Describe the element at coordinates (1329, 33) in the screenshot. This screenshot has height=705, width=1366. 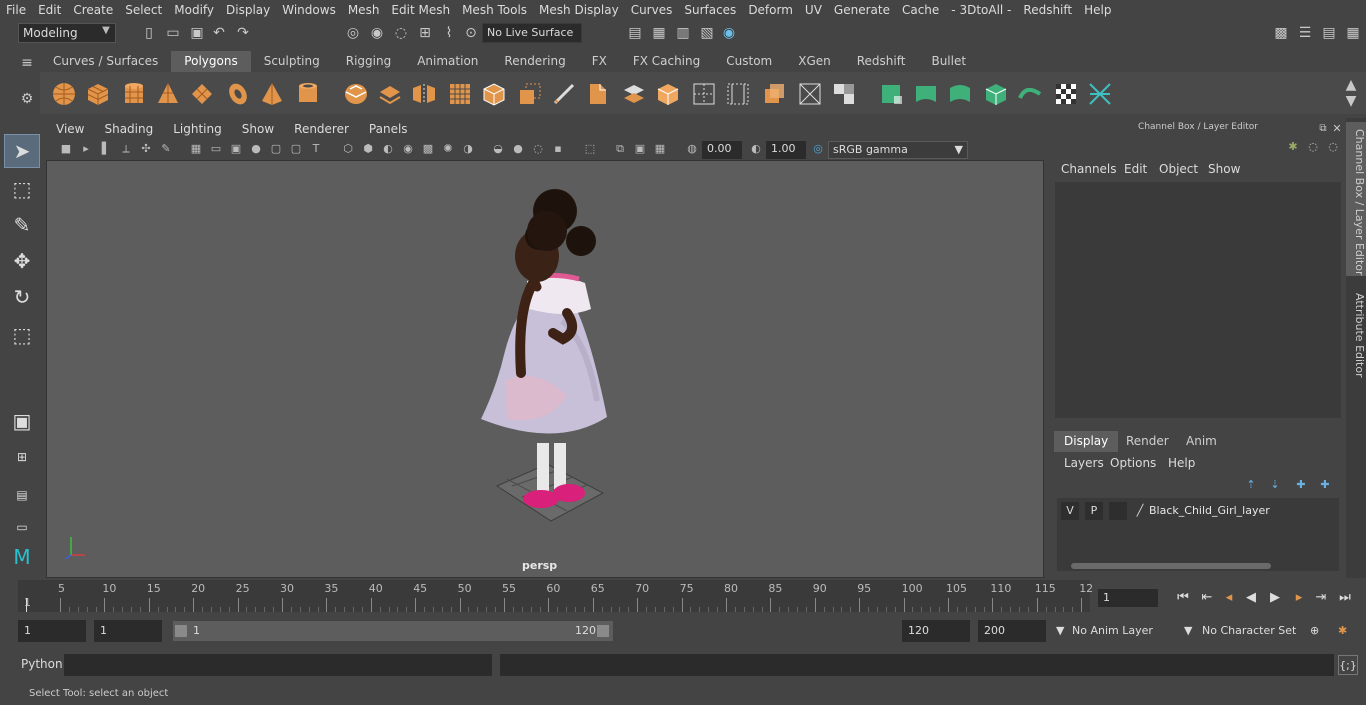
I see `tool-settings-toggle-icon: ▤` at that location.